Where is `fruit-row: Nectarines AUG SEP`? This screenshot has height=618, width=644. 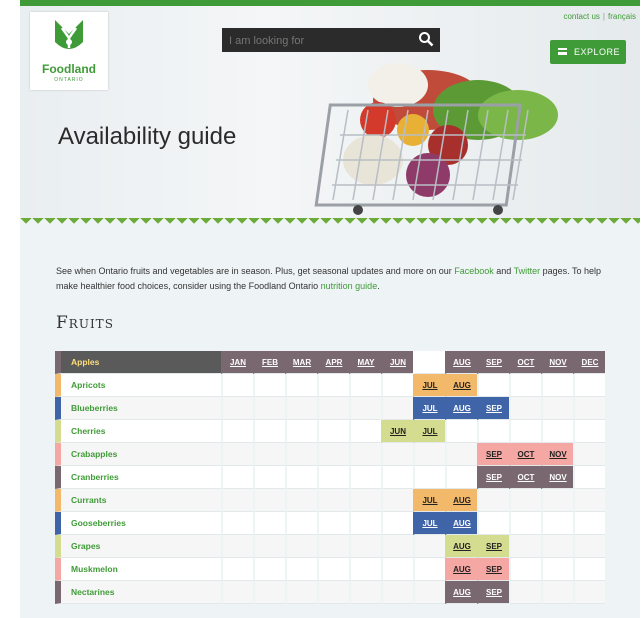 fruit-row: Nectarines AUG SEP is located at coordinates (330, 592).